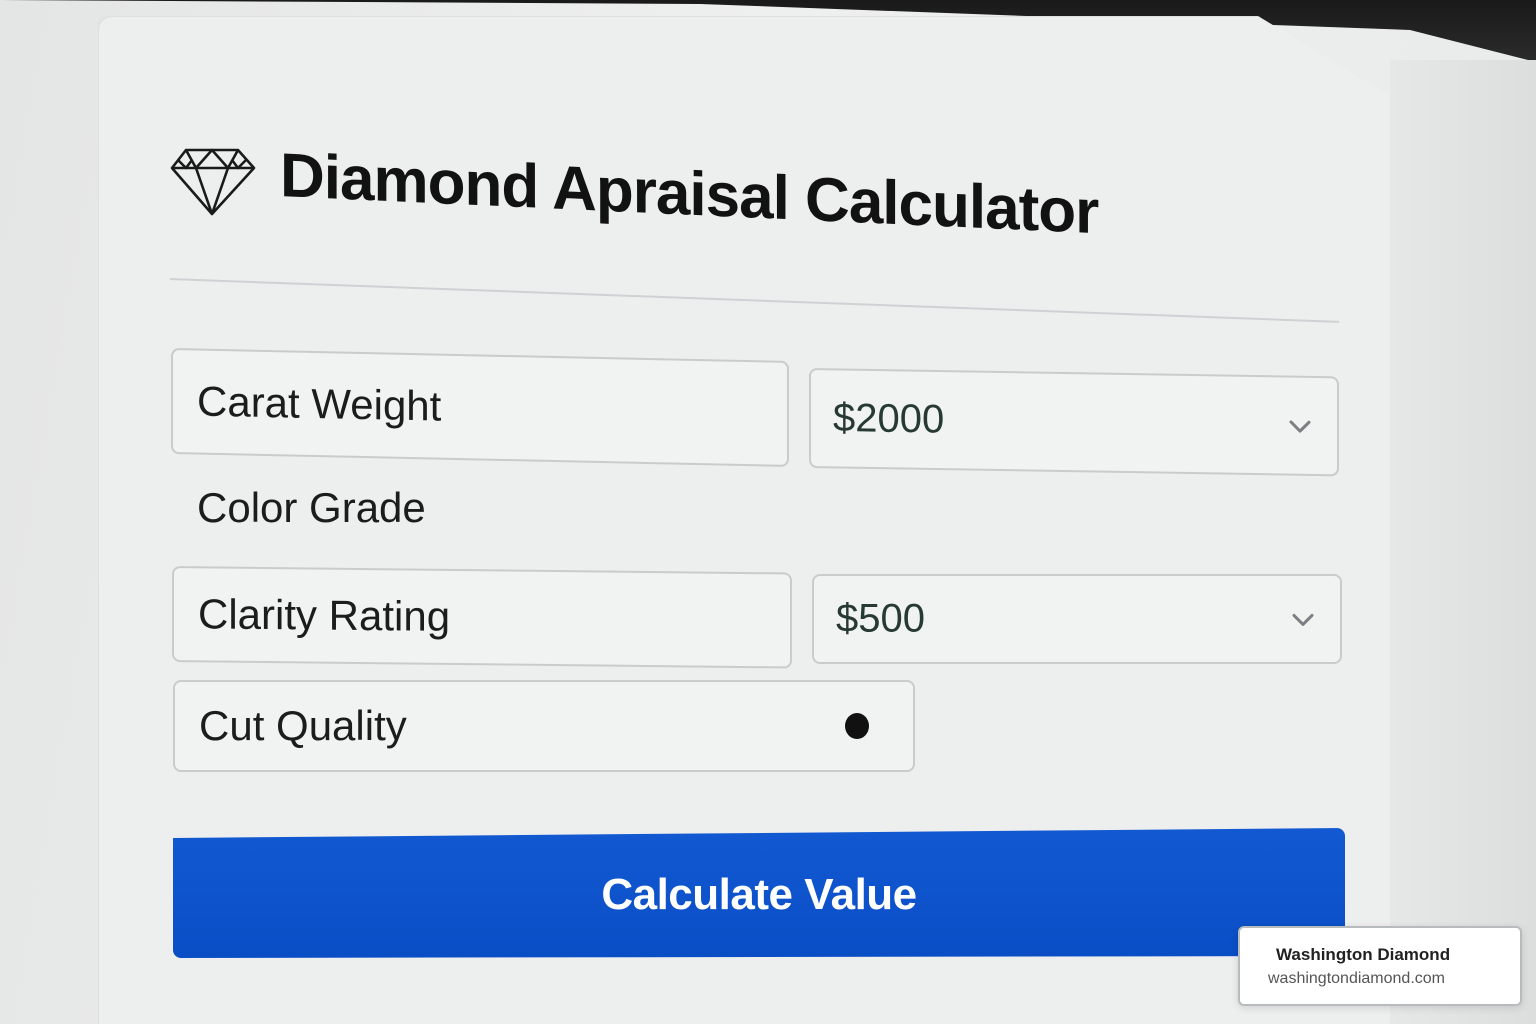 The width and height of the screenshot is (1536, 1024). What do you see at coordinates (1356, 978) in the screenshot?
I see `brand-url: washingtondiamond.com` at bounding box center [1356, 978].